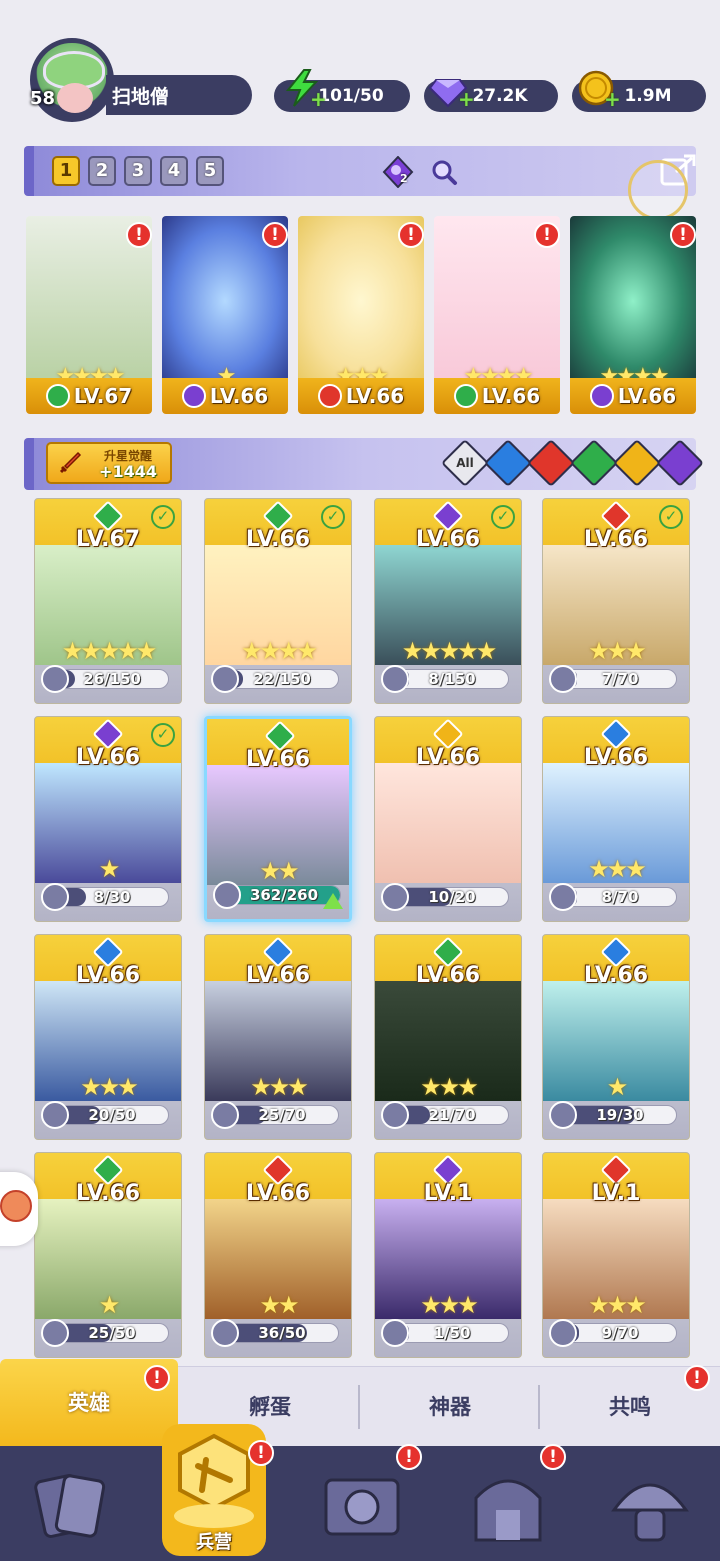  I want to click on filter-nature-icon, so click(594, 463).